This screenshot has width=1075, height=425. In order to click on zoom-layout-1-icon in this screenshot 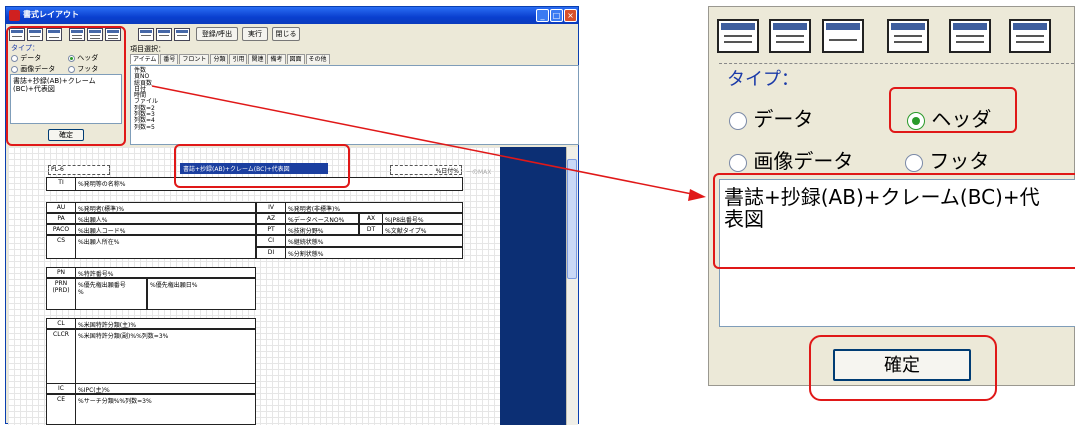, I will do `click(908, 36)`.